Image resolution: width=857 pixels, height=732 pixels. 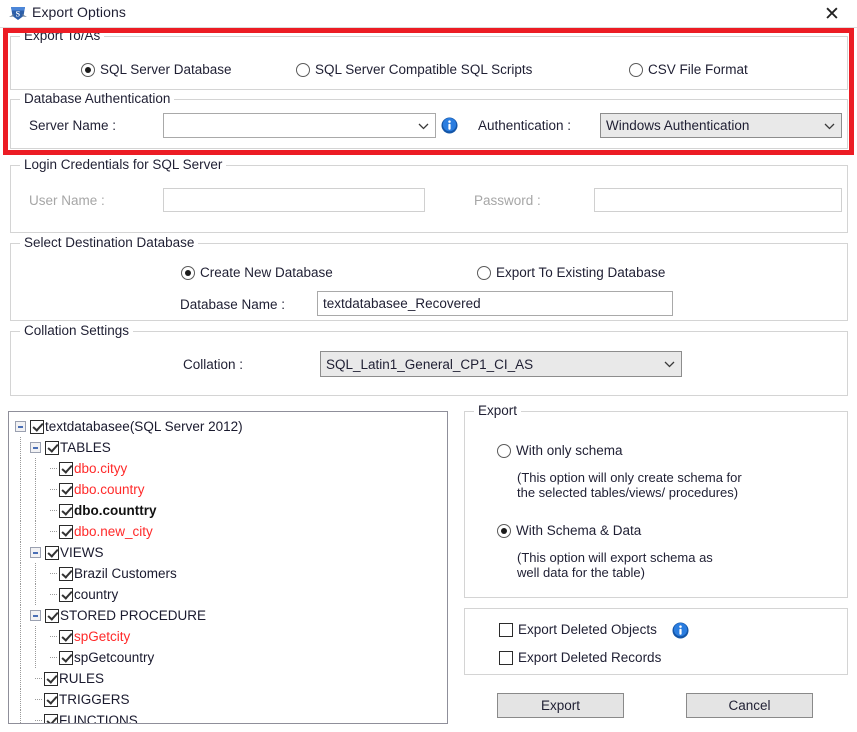 I want to click on tree-node: STORED PROCEDURE, so click(x=231, y=615).